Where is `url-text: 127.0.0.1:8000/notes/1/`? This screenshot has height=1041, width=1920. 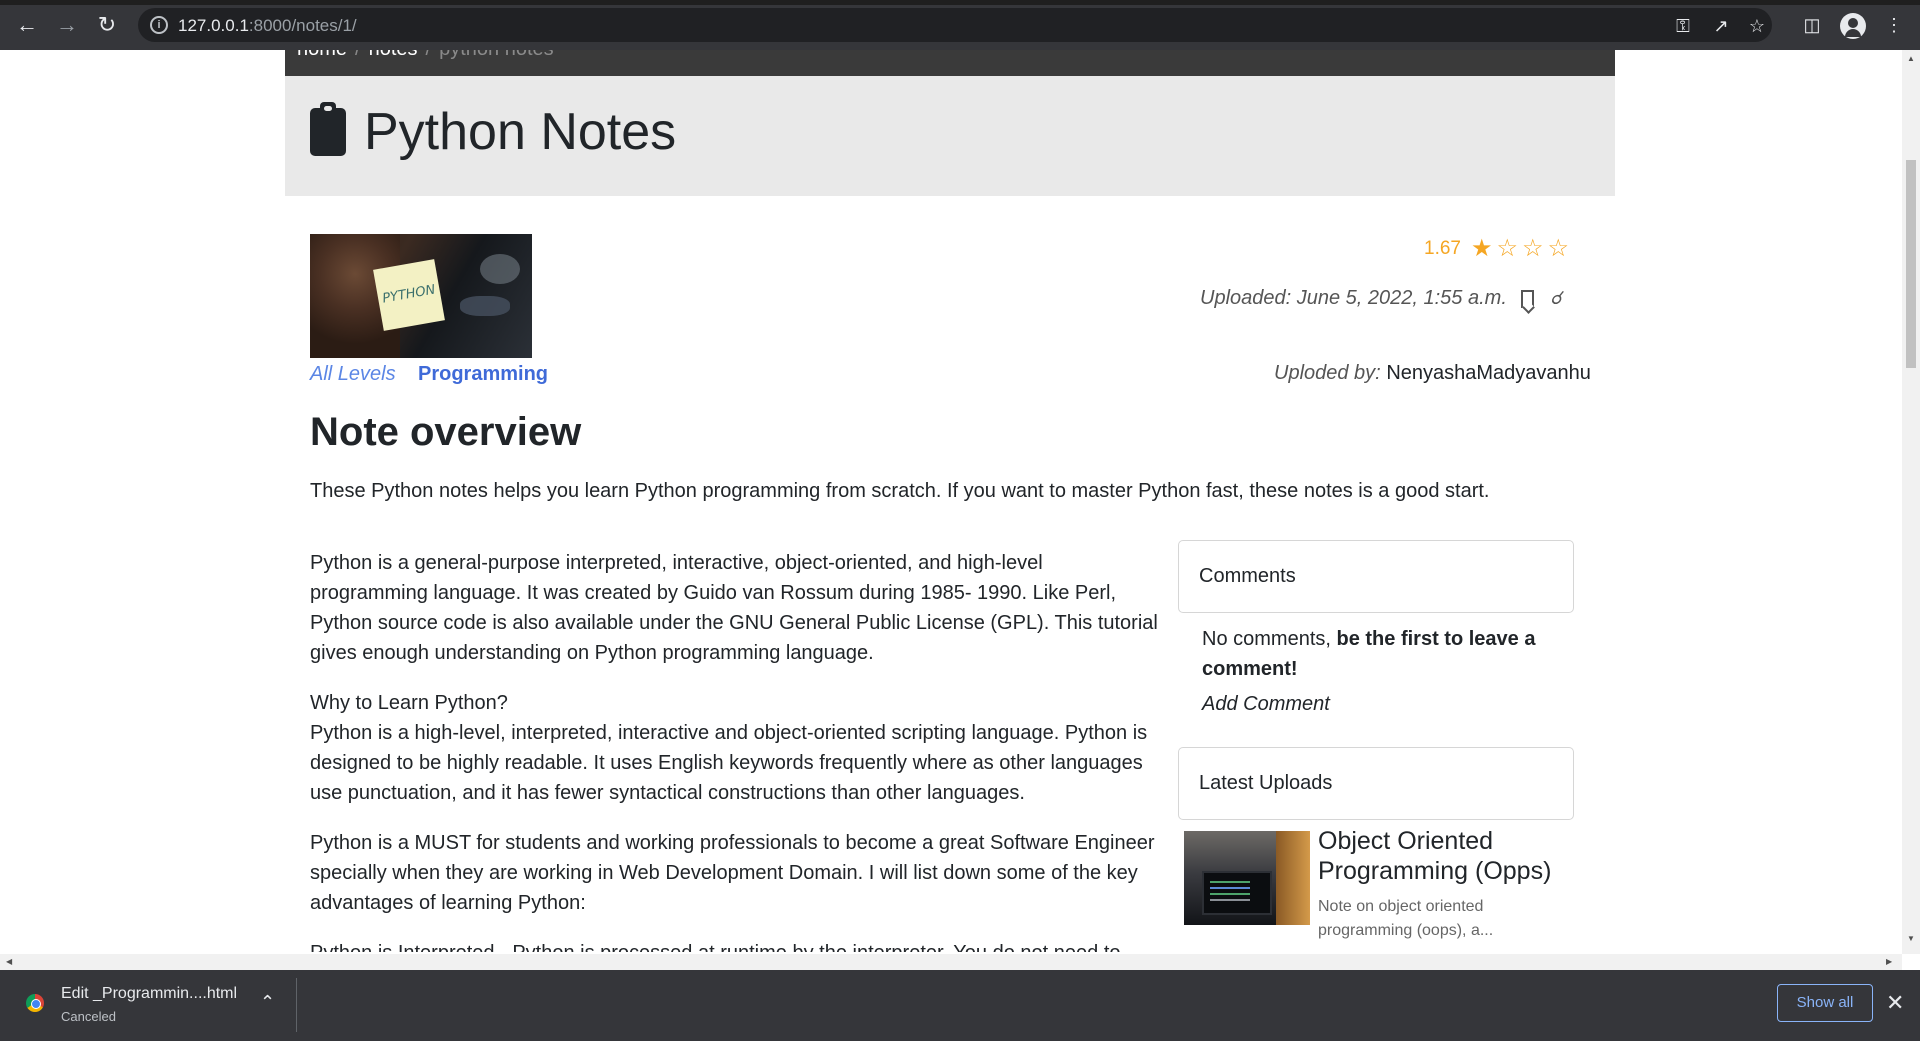 url-text: 127.0.0.1:8000/notes/1/ is located at coordinates (267, 26).